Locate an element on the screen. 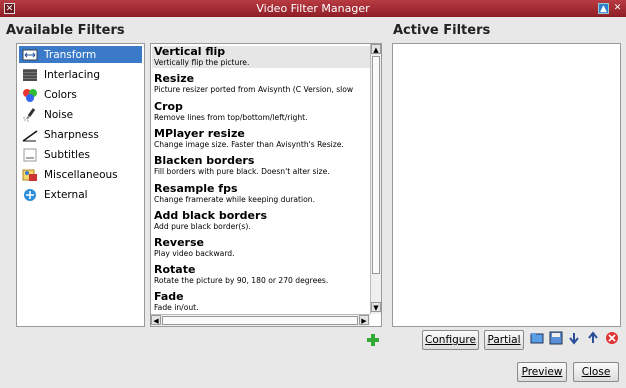 The width and height of the screenshot is (626, 388). filter-name: Resize is located at coordinates (174, 78).